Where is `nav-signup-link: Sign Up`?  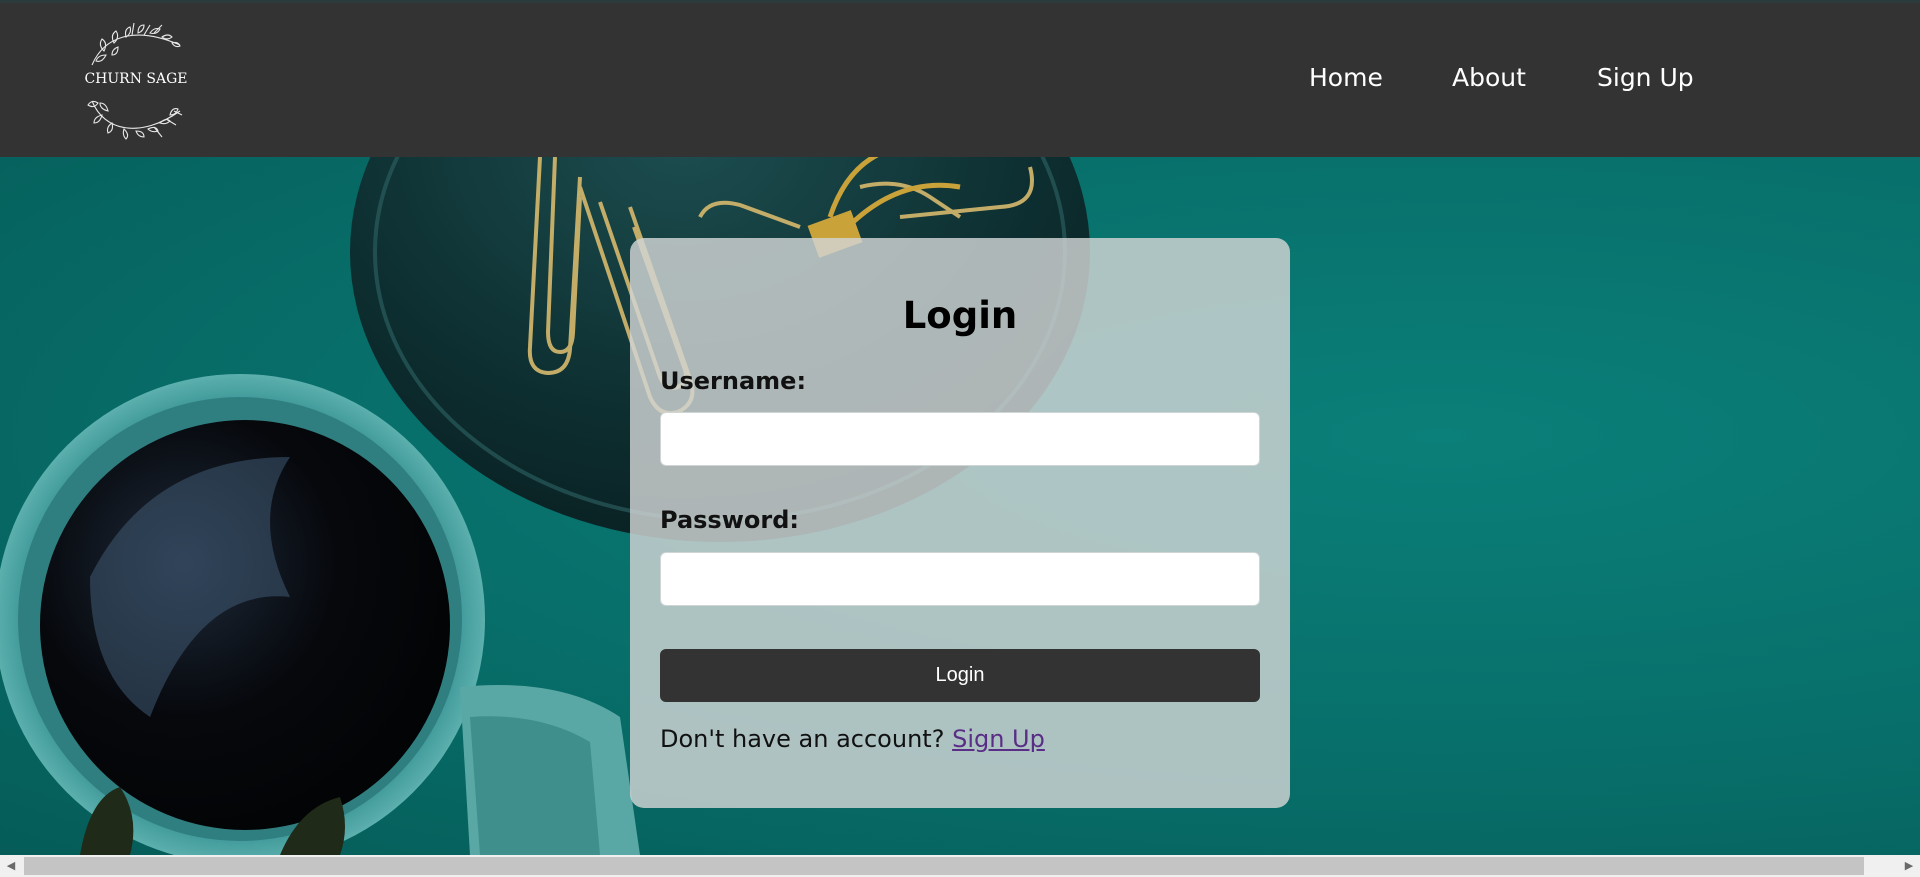
nav-signup-link: Sign Up is located at coordinates (1645, 77).